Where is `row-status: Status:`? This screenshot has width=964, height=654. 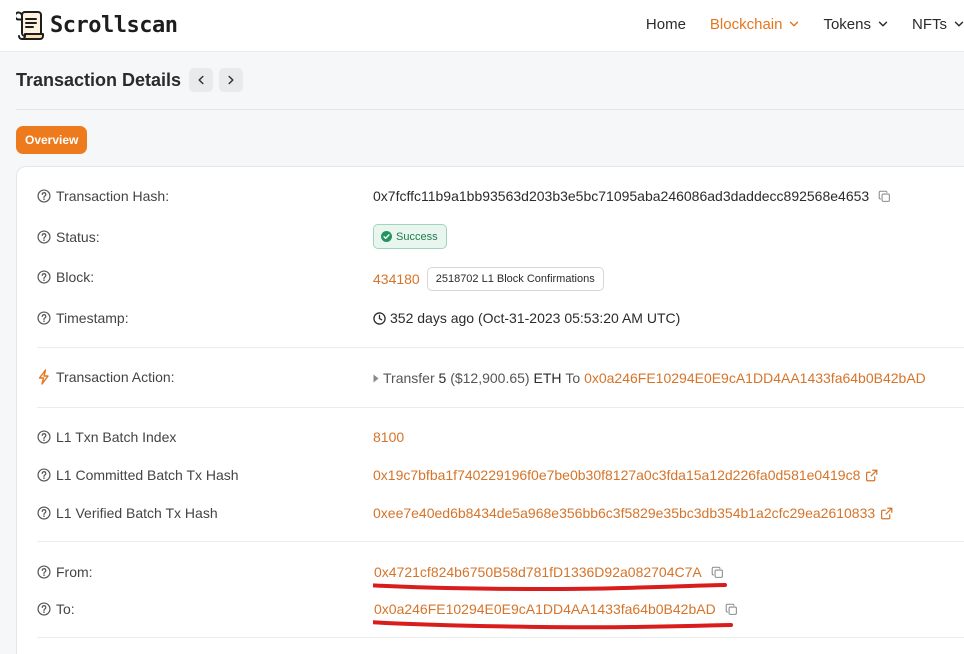
row-status: Status: is located at coordinates (68, 237).